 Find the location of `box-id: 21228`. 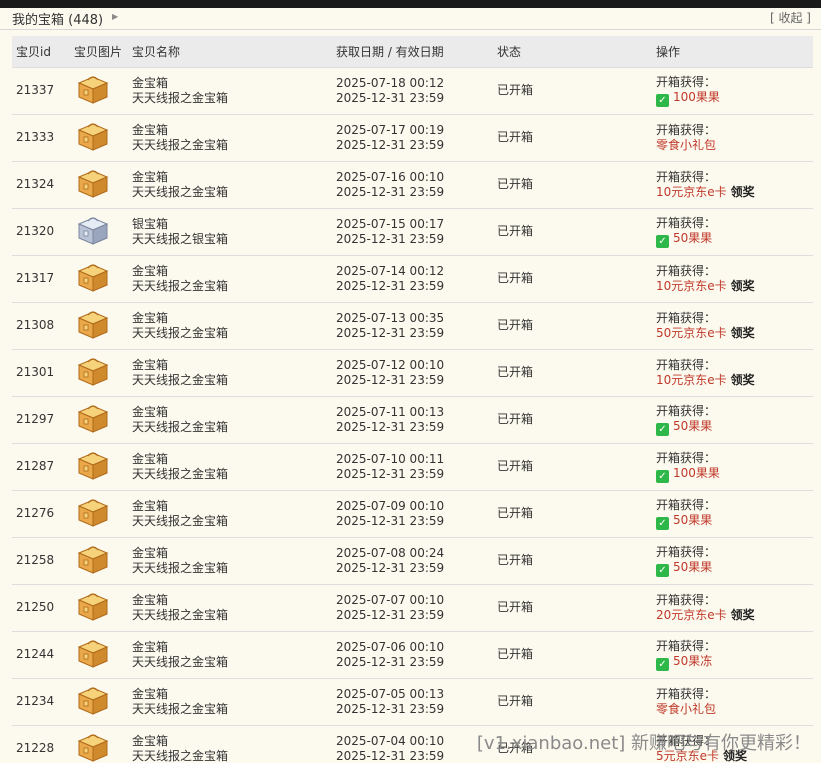

box-id: 21228 is located at coordinates (35, 748).